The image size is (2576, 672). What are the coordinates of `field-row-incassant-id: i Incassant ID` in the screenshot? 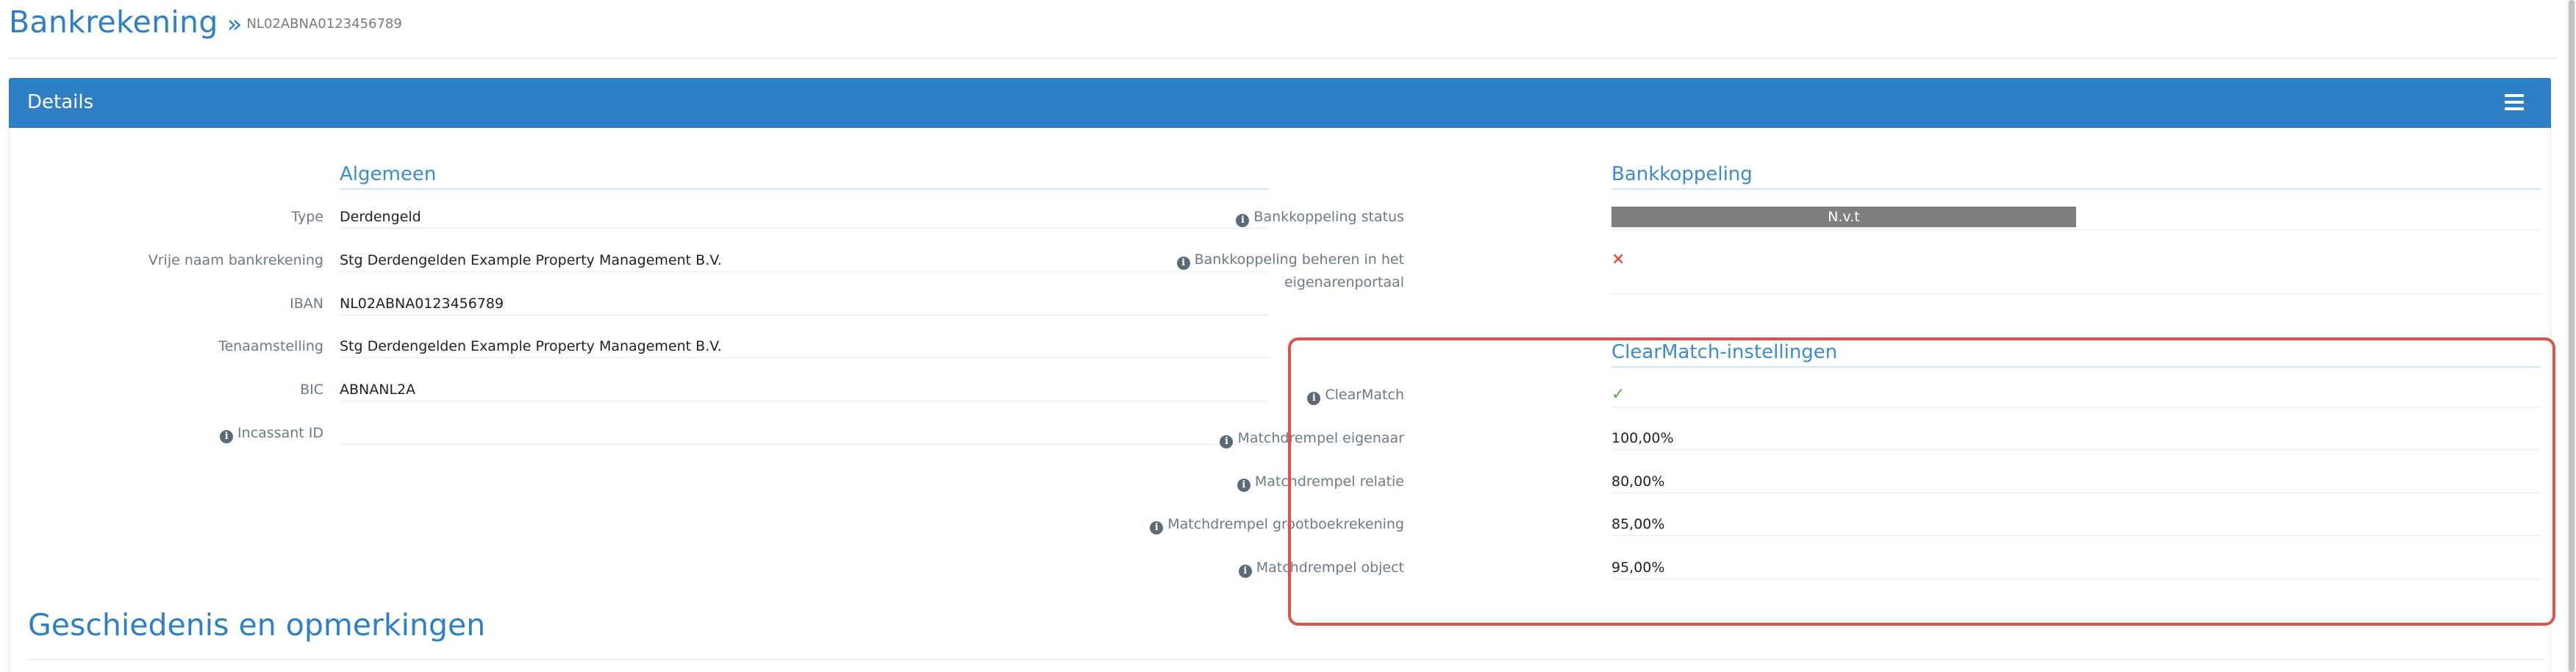 It's located at (643, 442).